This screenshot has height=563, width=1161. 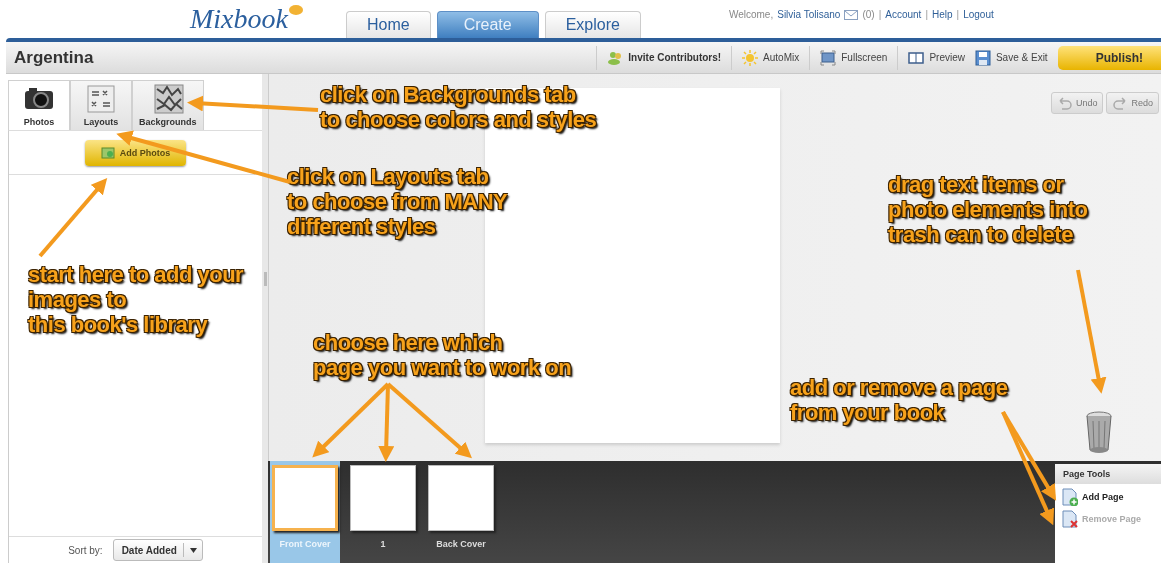 What do you see at coordinates (458, 107) in the screenshot?
I see `callout-text: click on Backgrounds tab to choose colors and styles` at bounding box center [458, 107].